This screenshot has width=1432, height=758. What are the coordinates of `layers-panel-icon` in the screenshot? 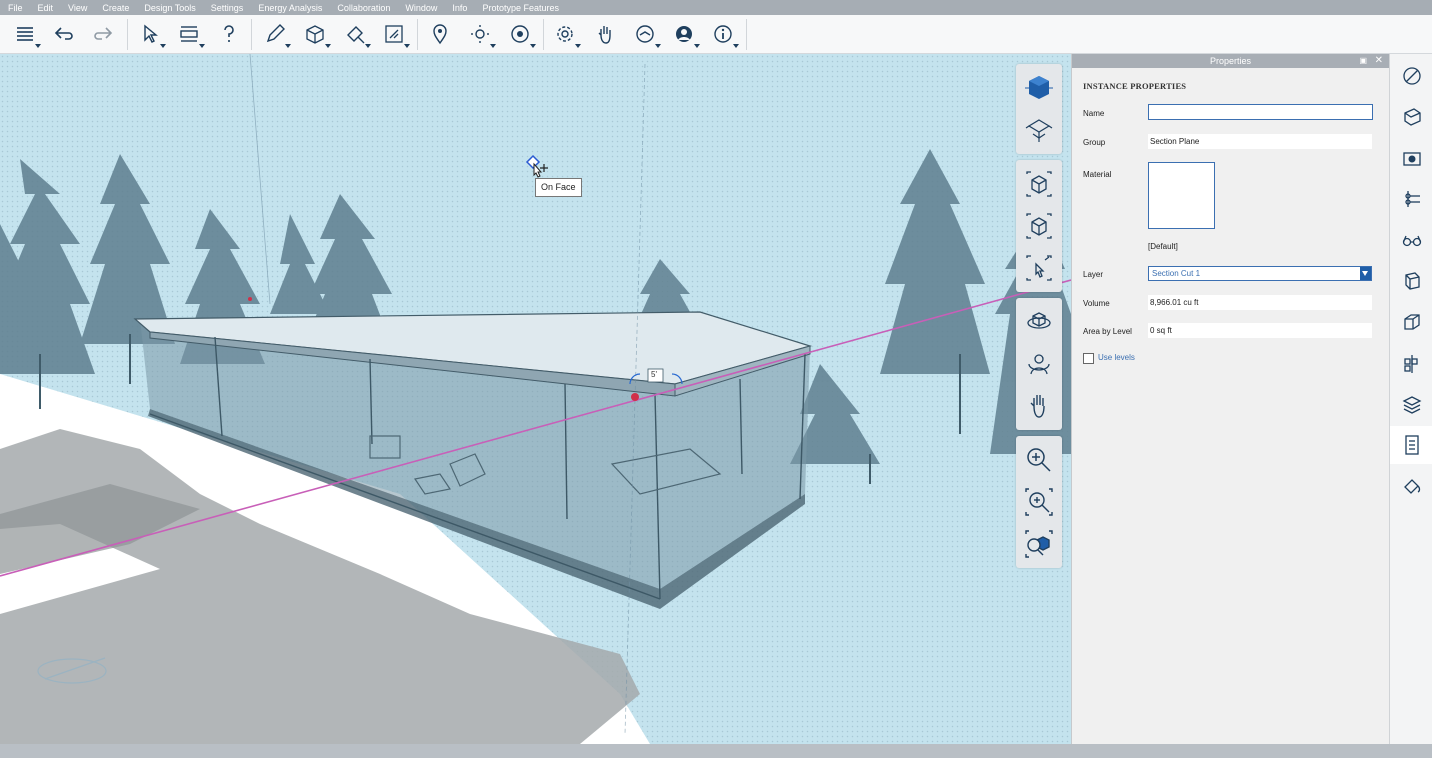 It's located at (1411, 405).